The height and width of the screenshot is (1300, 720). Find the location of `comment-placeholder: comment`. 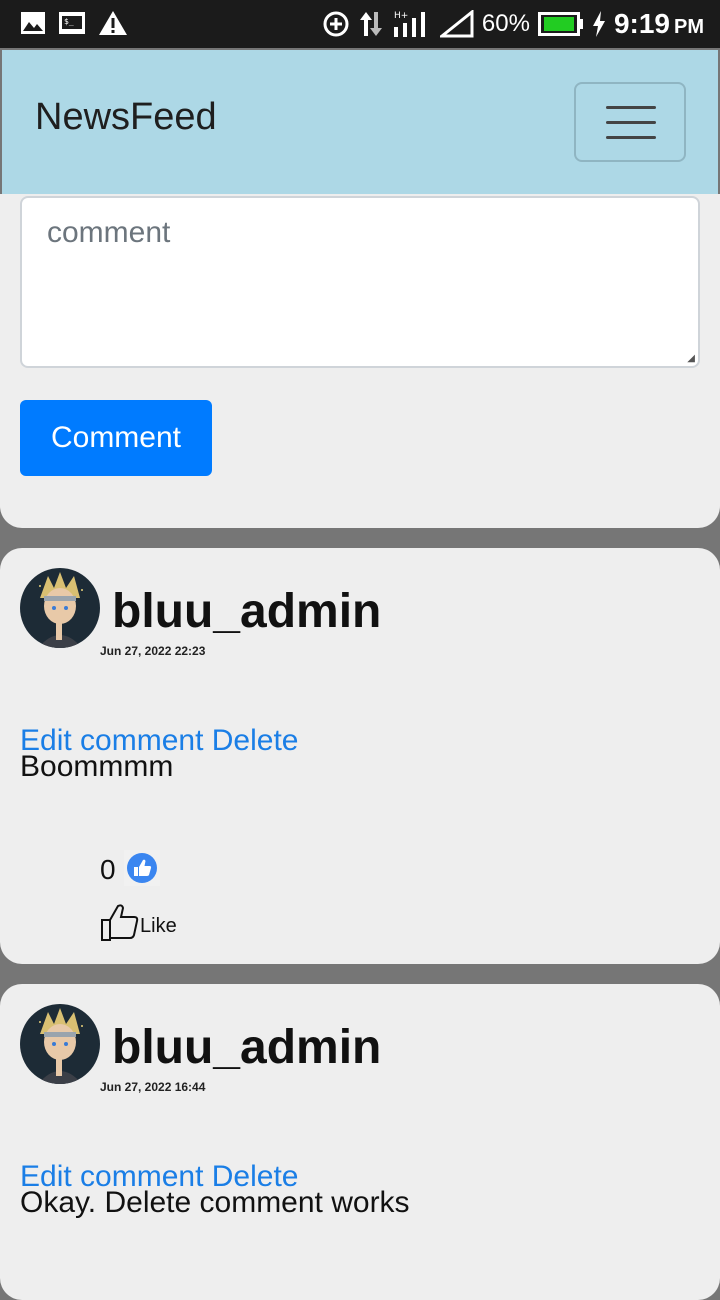

comment-placeholder: comment is located at coordinates (109, 232).